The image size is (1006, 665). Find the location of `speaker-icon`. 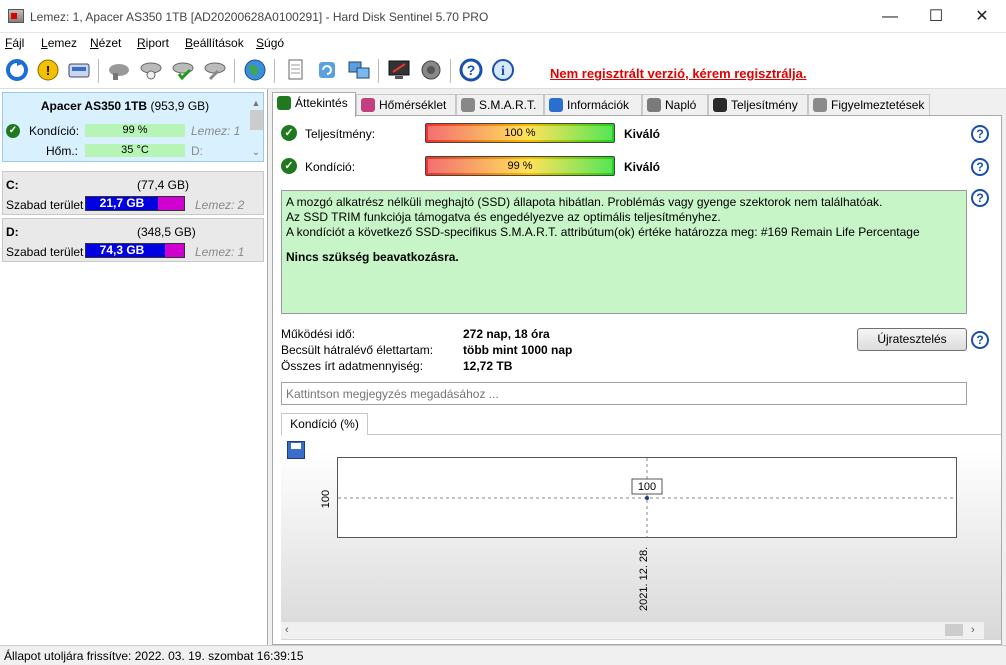

speaker-icon is located at coordinates (431, 70).